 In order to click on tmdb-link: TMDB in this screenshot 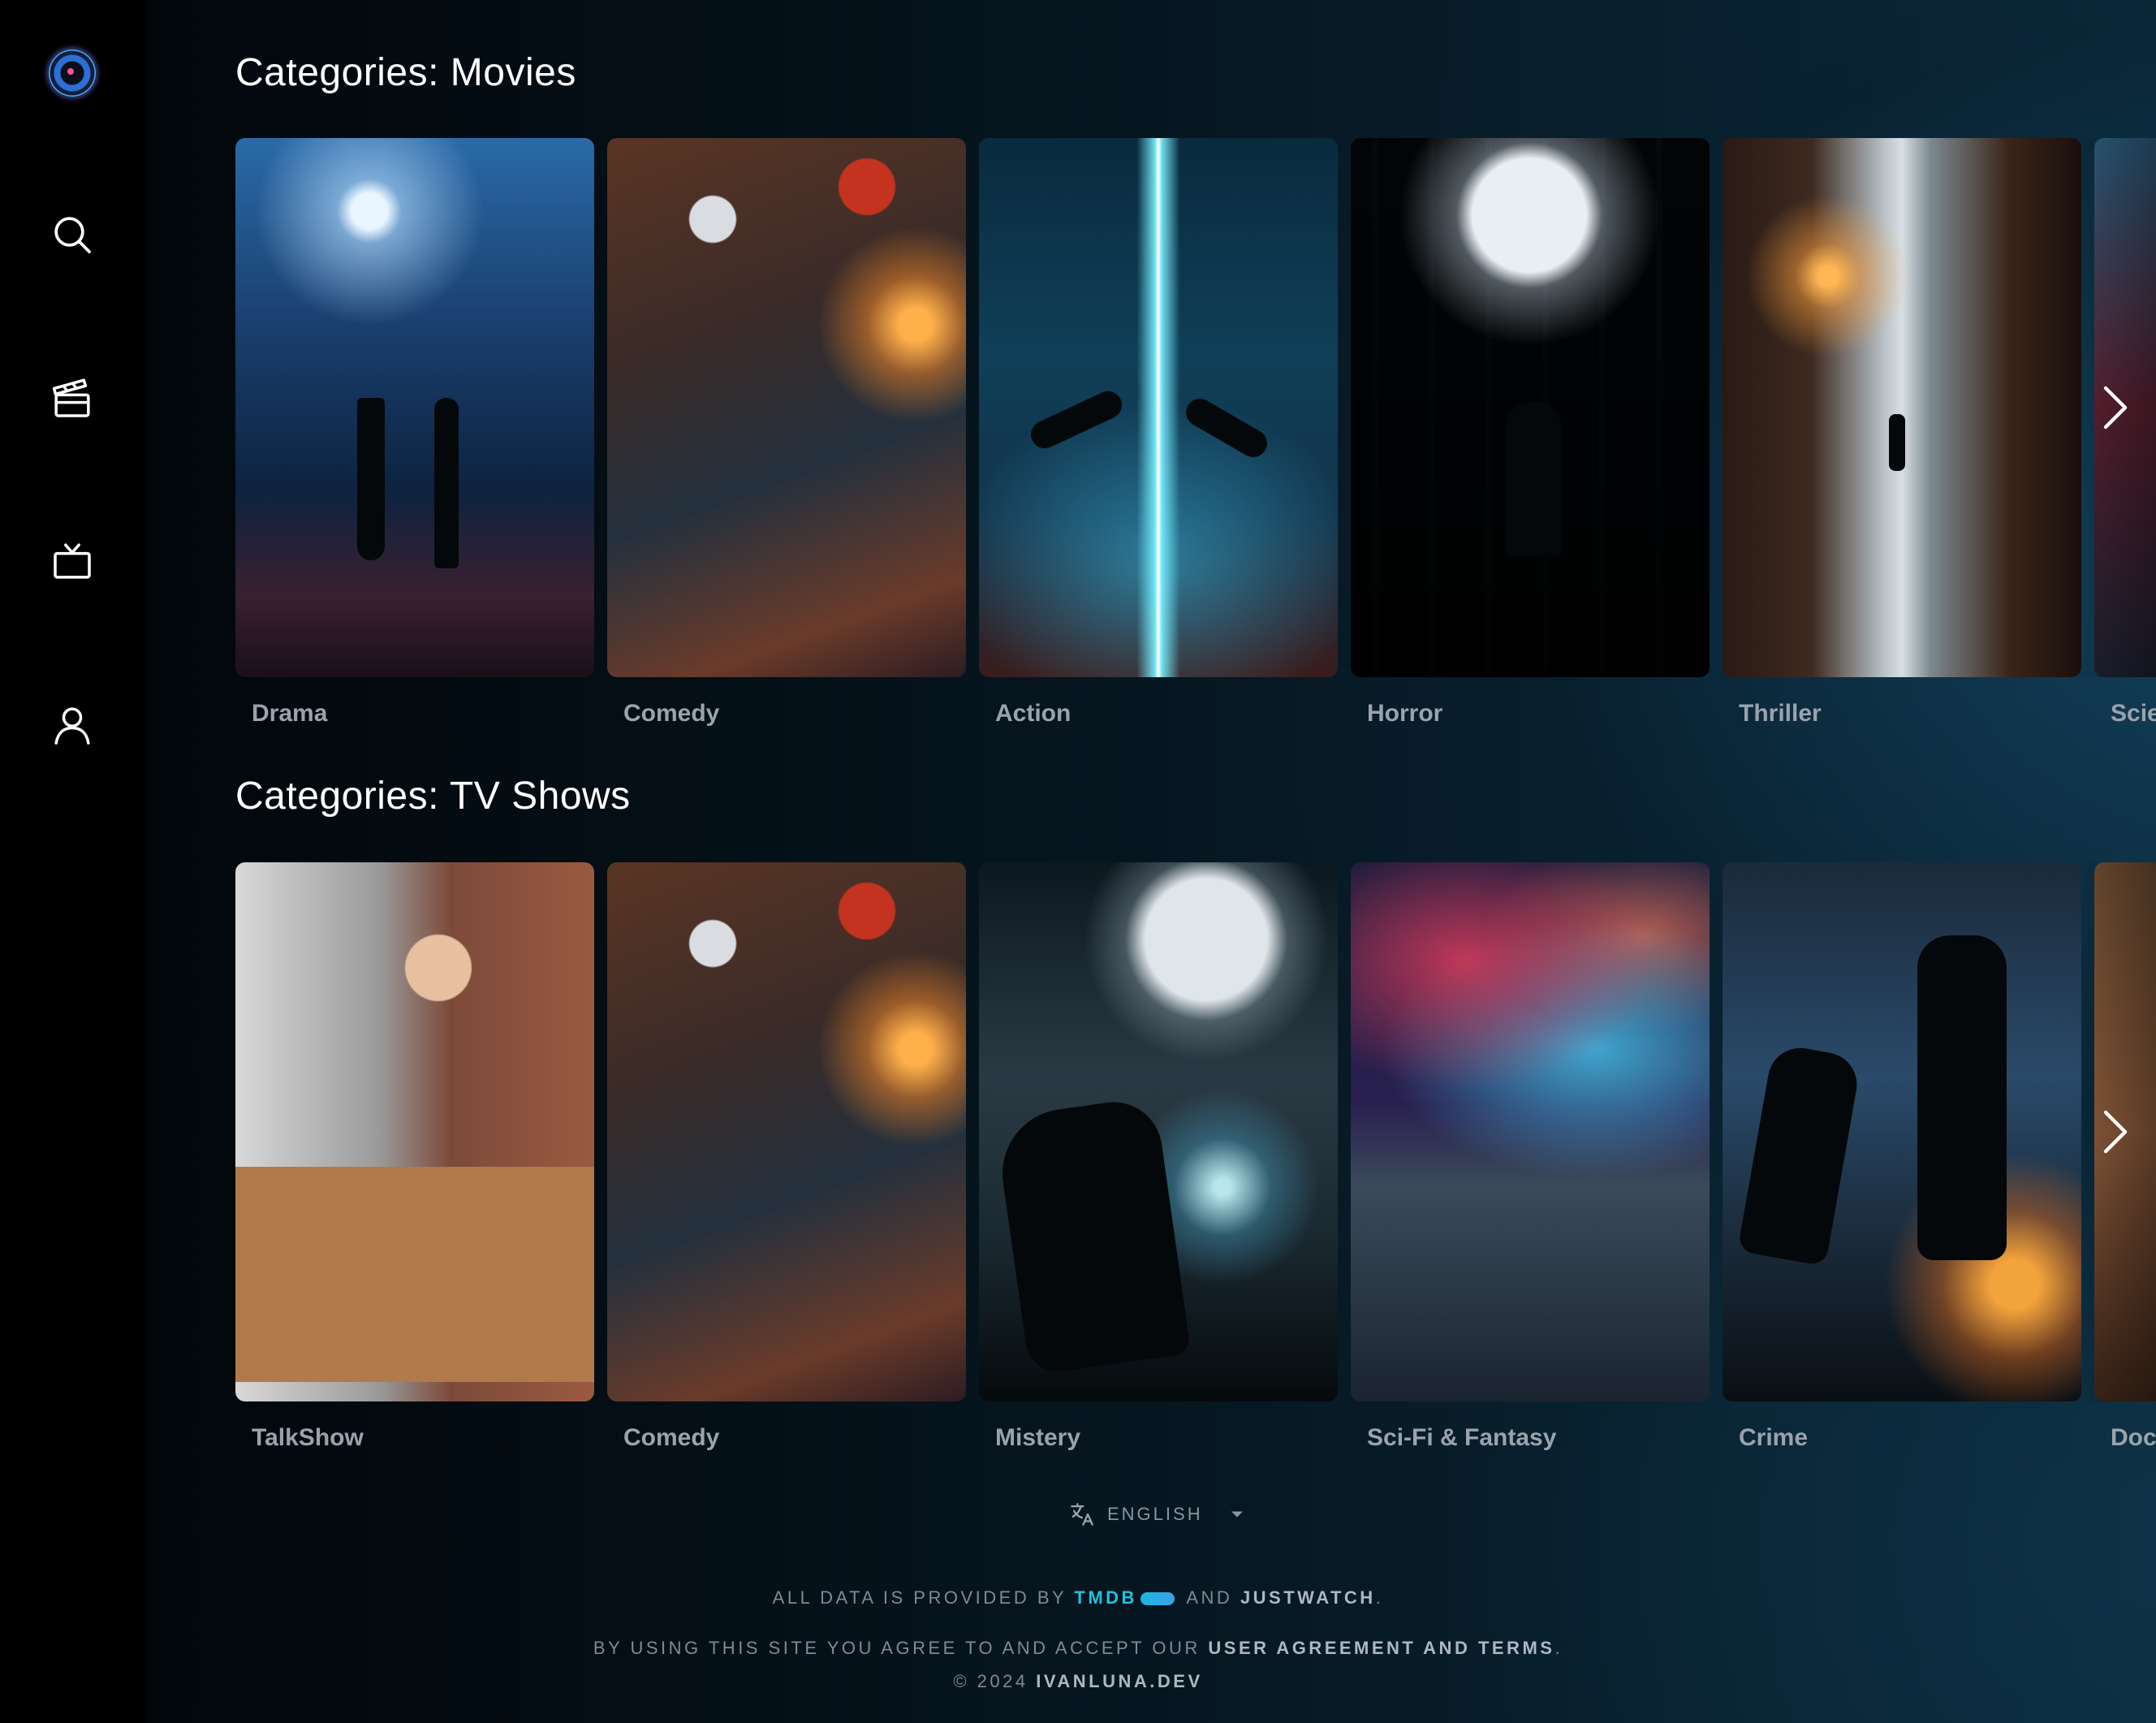, I will do `click(1126, 1598)`.